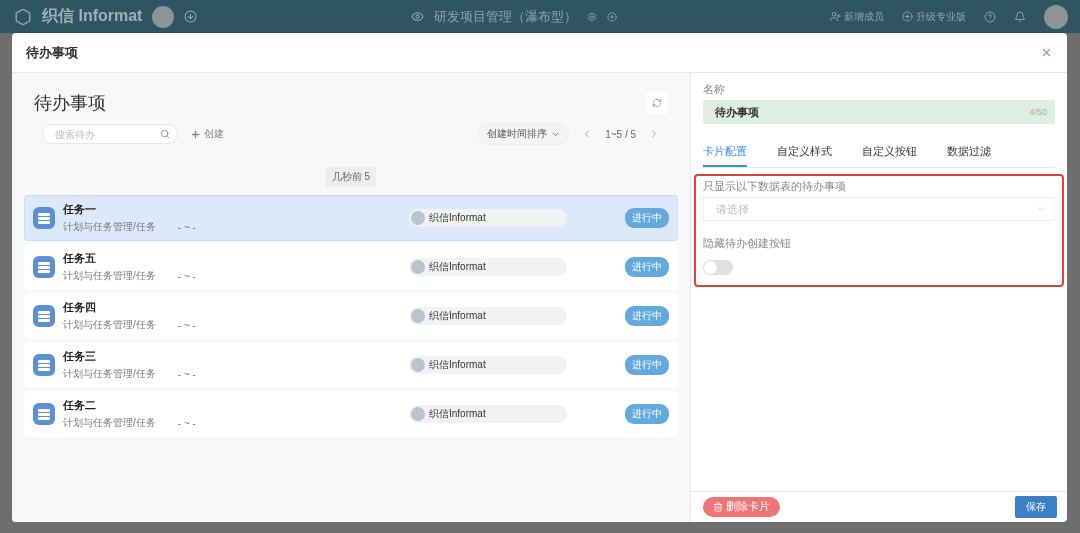 The image size is (1080, 533). I want to click on logo-icon, so click(23, 16).